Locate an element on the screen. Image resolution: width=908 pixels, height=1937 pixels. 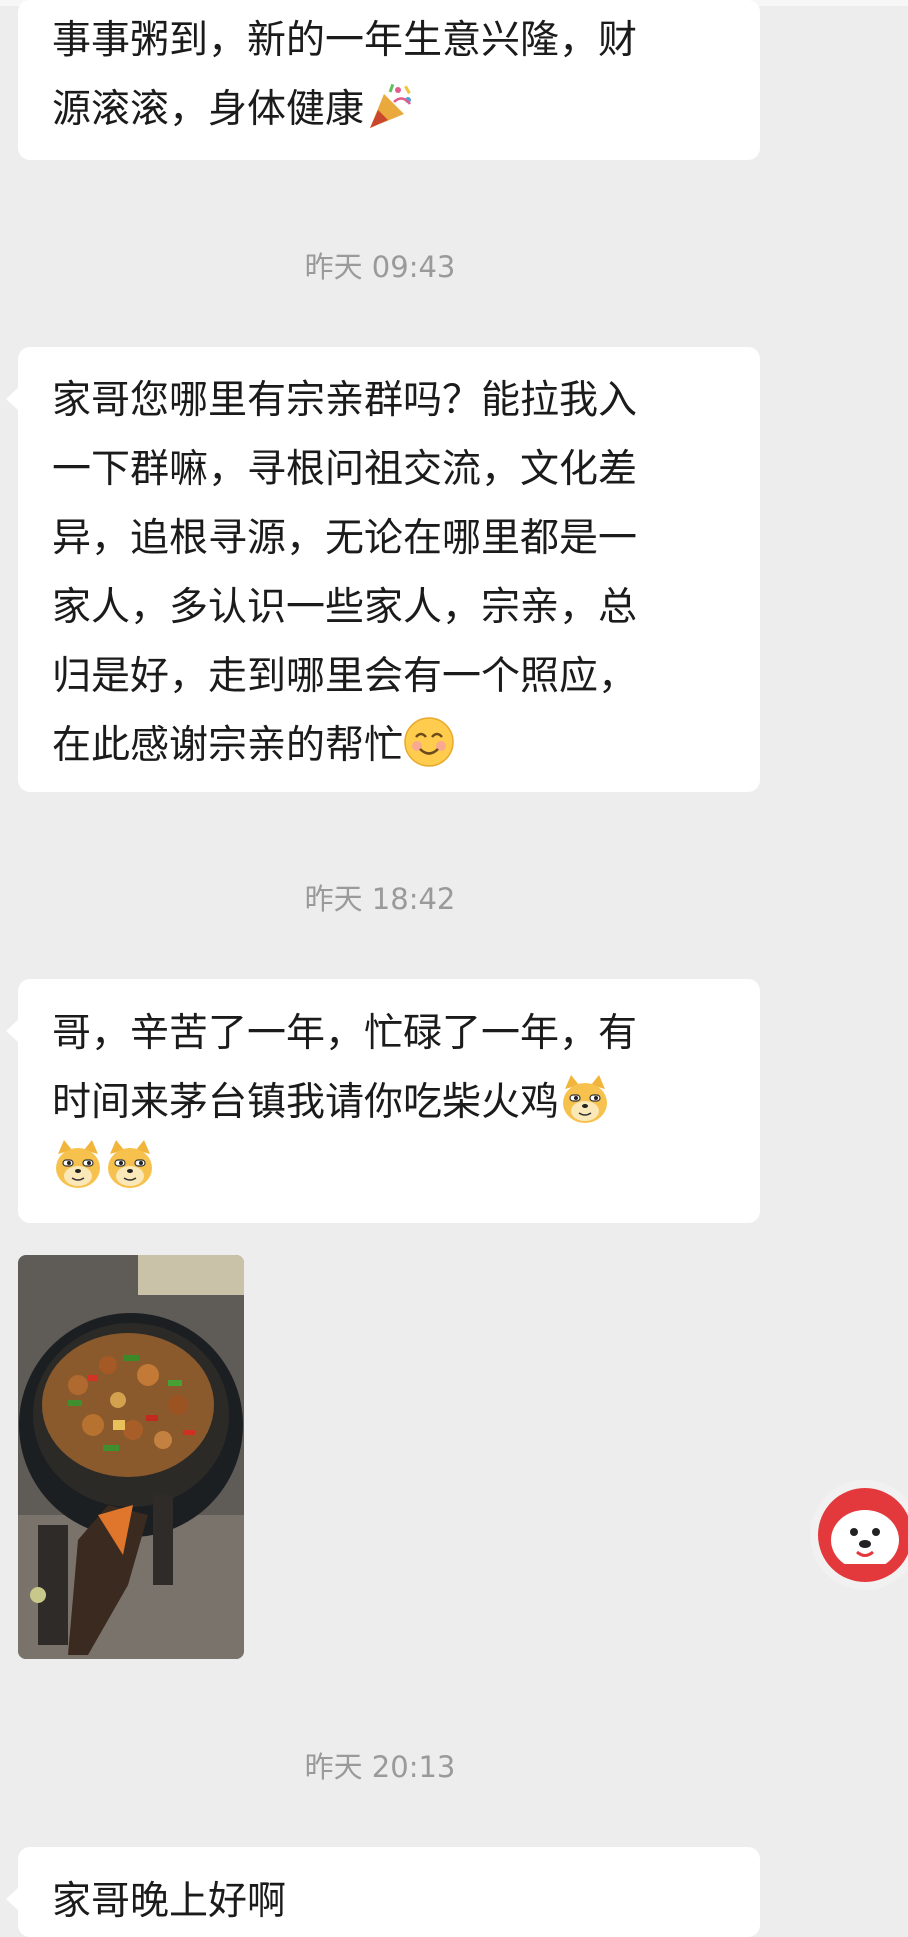
party-popper-icon is located at coordinates (391, 105).